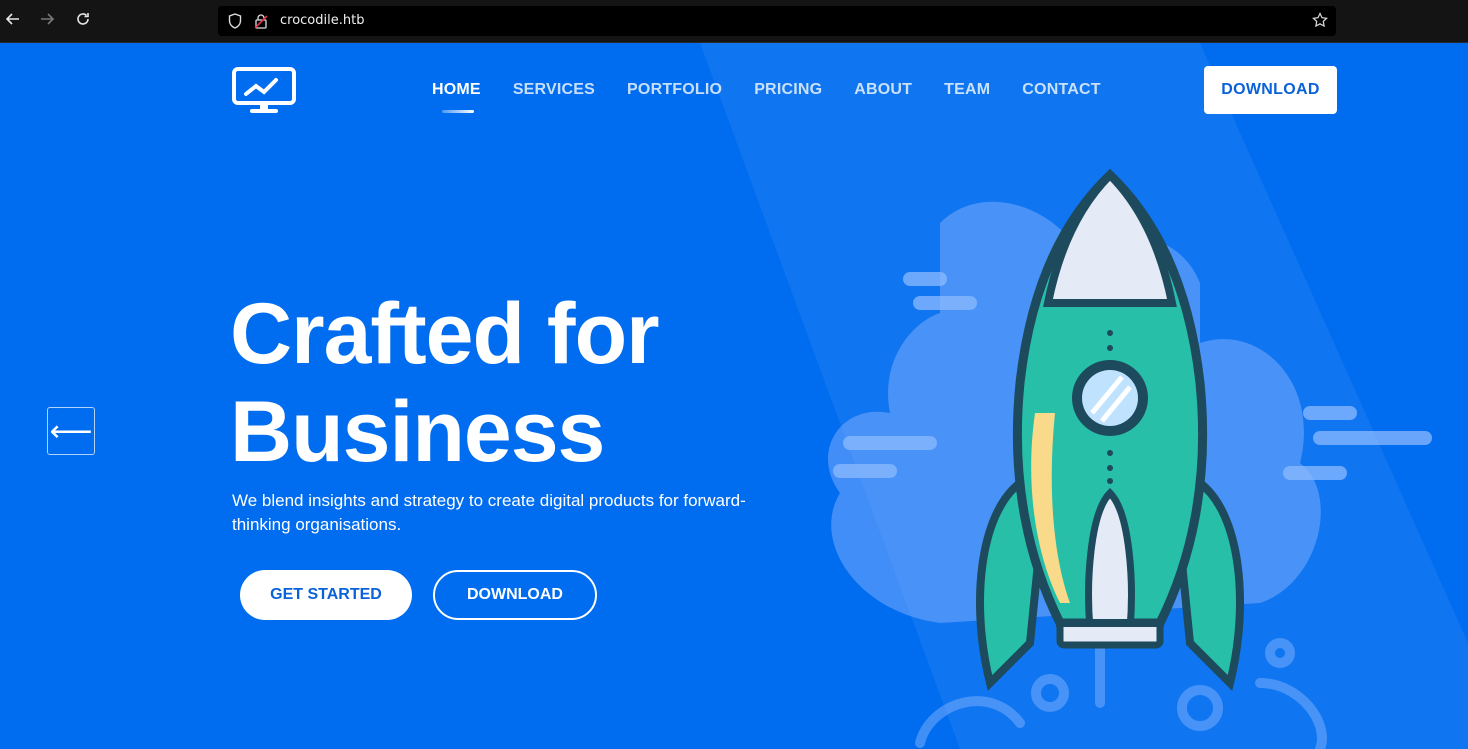 The height and width of the screenshot is (749, 1468). Describe the element at coordinates (322, 20) in the screenshot. I see `url-text: crocodile.htb` at that location.